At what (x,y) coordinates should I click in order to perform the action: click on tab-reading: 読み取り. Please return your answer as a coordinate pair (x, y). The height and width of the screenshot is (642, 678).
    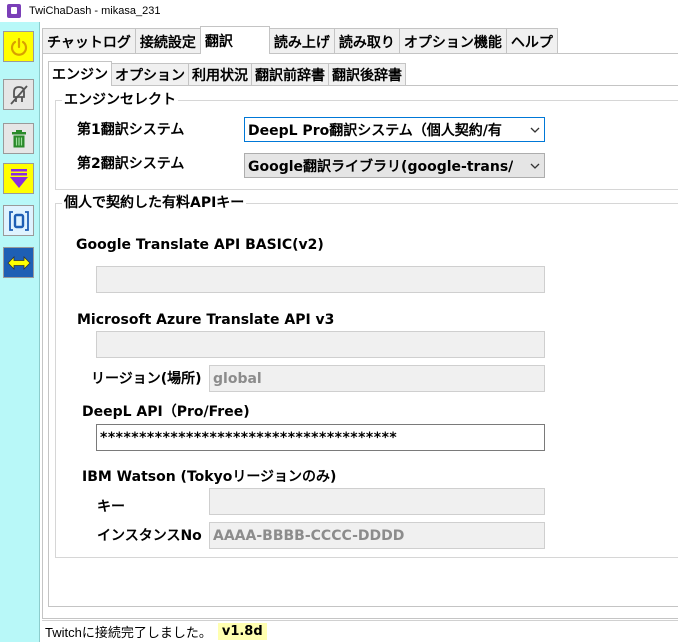
    Looking at the image, I should click on (366, 41).